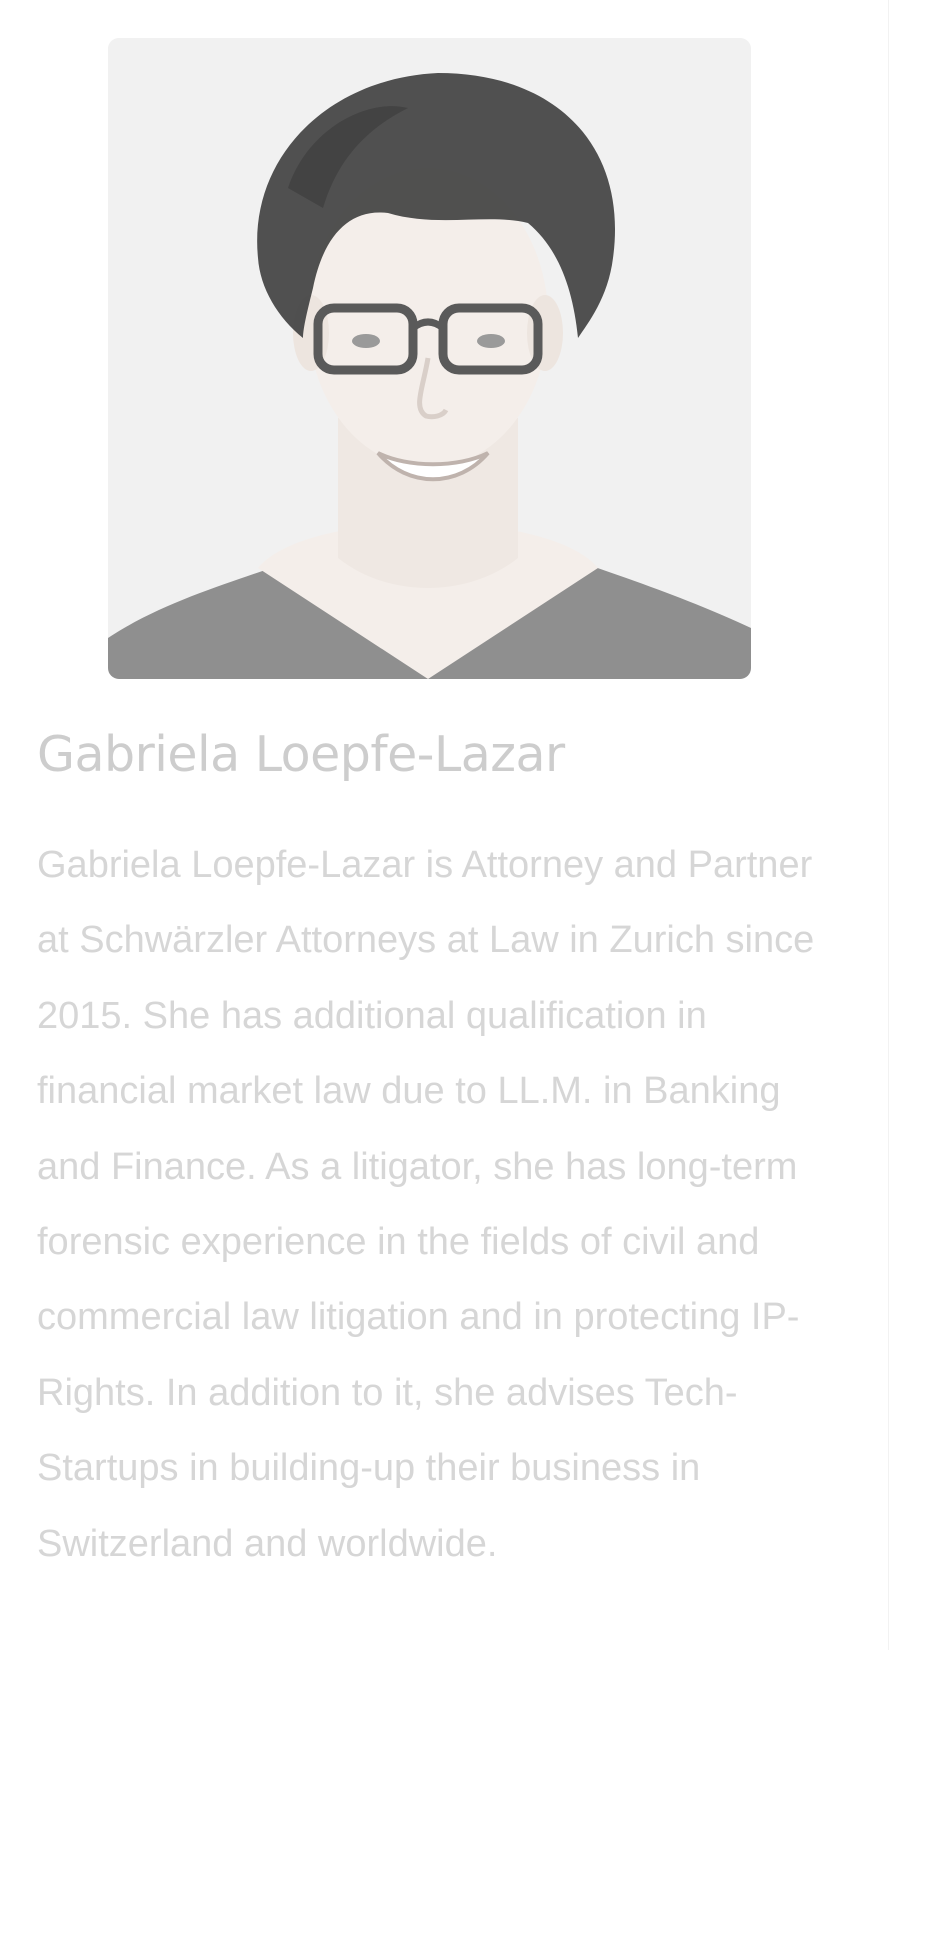 This screenshot has width=925, height=1954. What do you see at coordinates (888, 825) in the screenshot?
I see `column-divider` at bounding box center [888, 825].